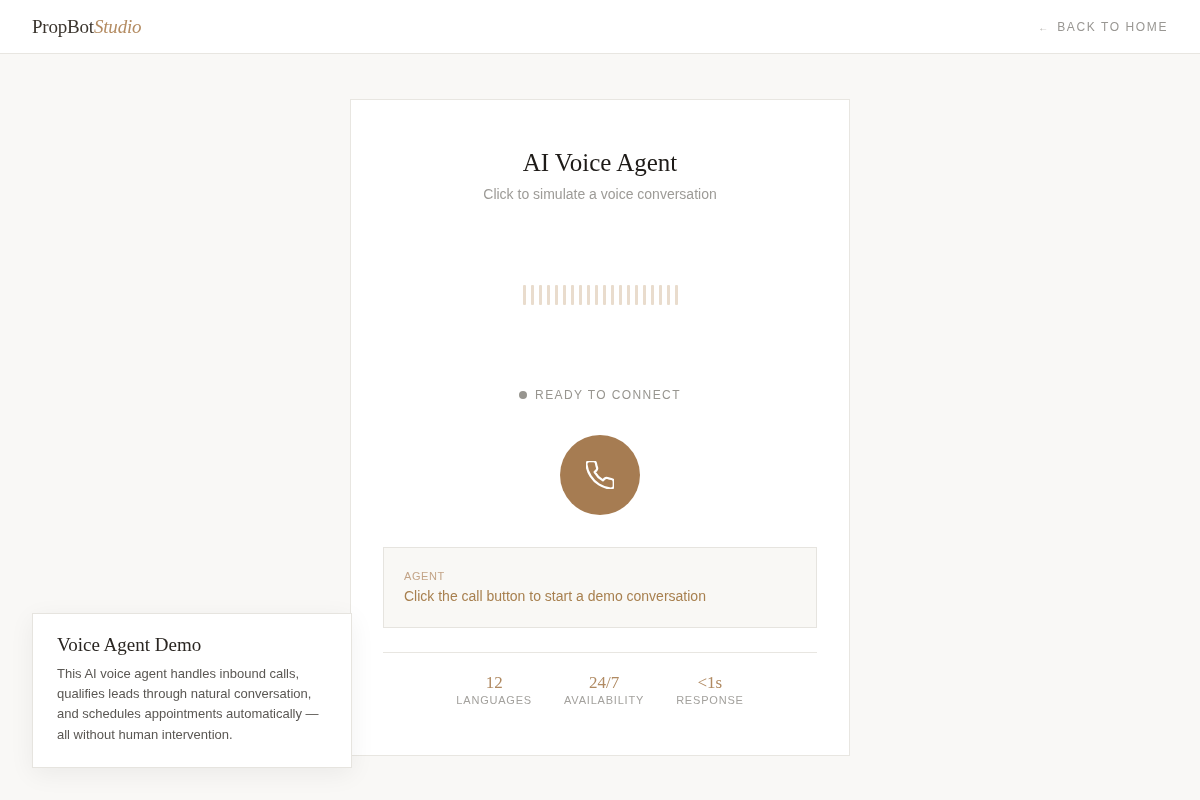 The width and height of the screenshot is (1200, 800). I want to click on card-title: AI Voice Agent, so click(600, 163).